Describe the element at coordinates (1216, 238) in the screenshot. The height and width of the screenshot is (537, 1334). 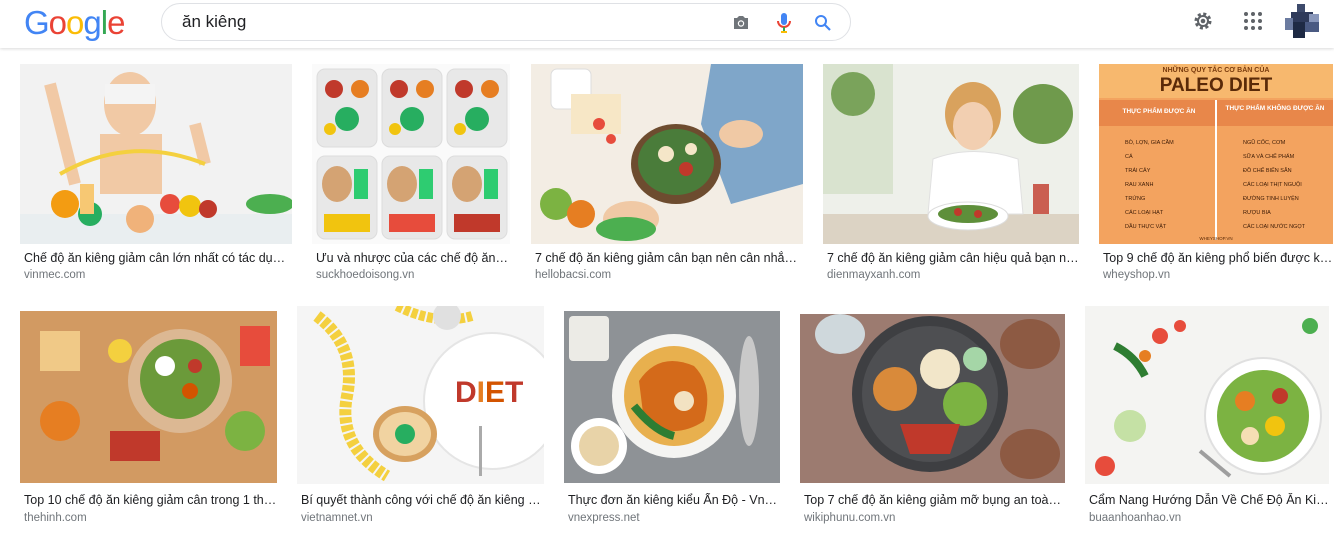
I see `poster-footer: WHEYSHOP.VN` at that location.